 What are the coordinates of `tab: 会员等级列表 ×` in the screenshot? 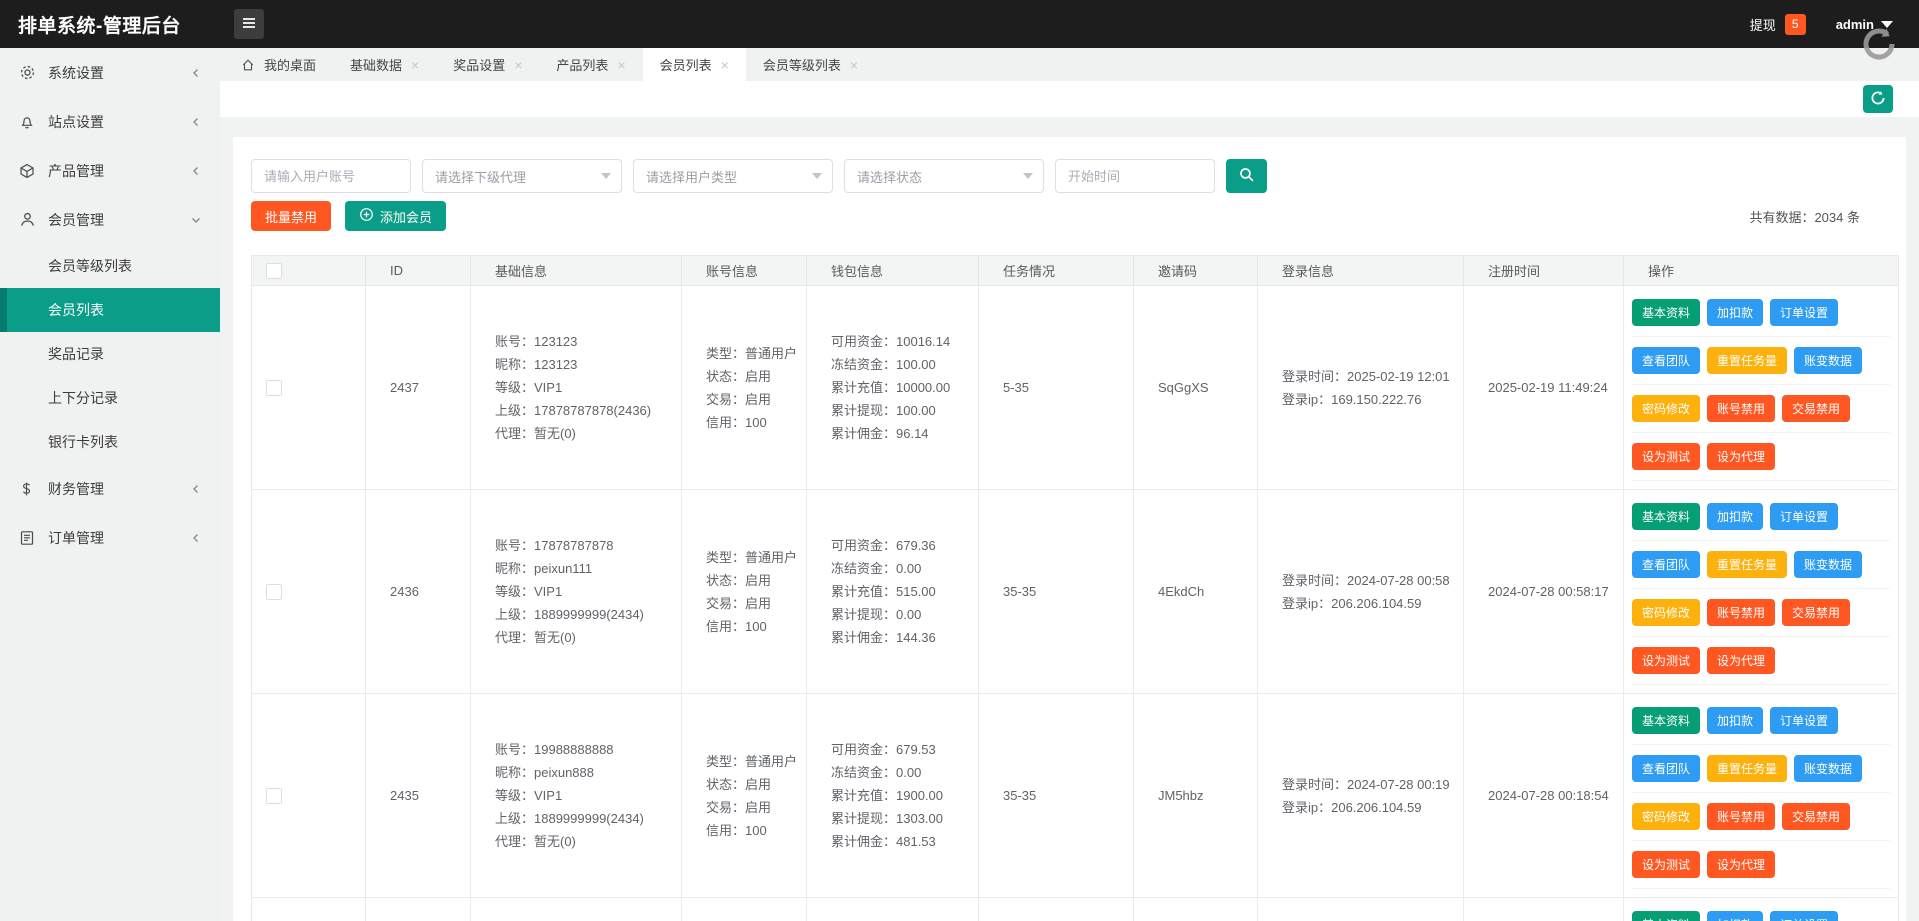 It's located at (810, 64).